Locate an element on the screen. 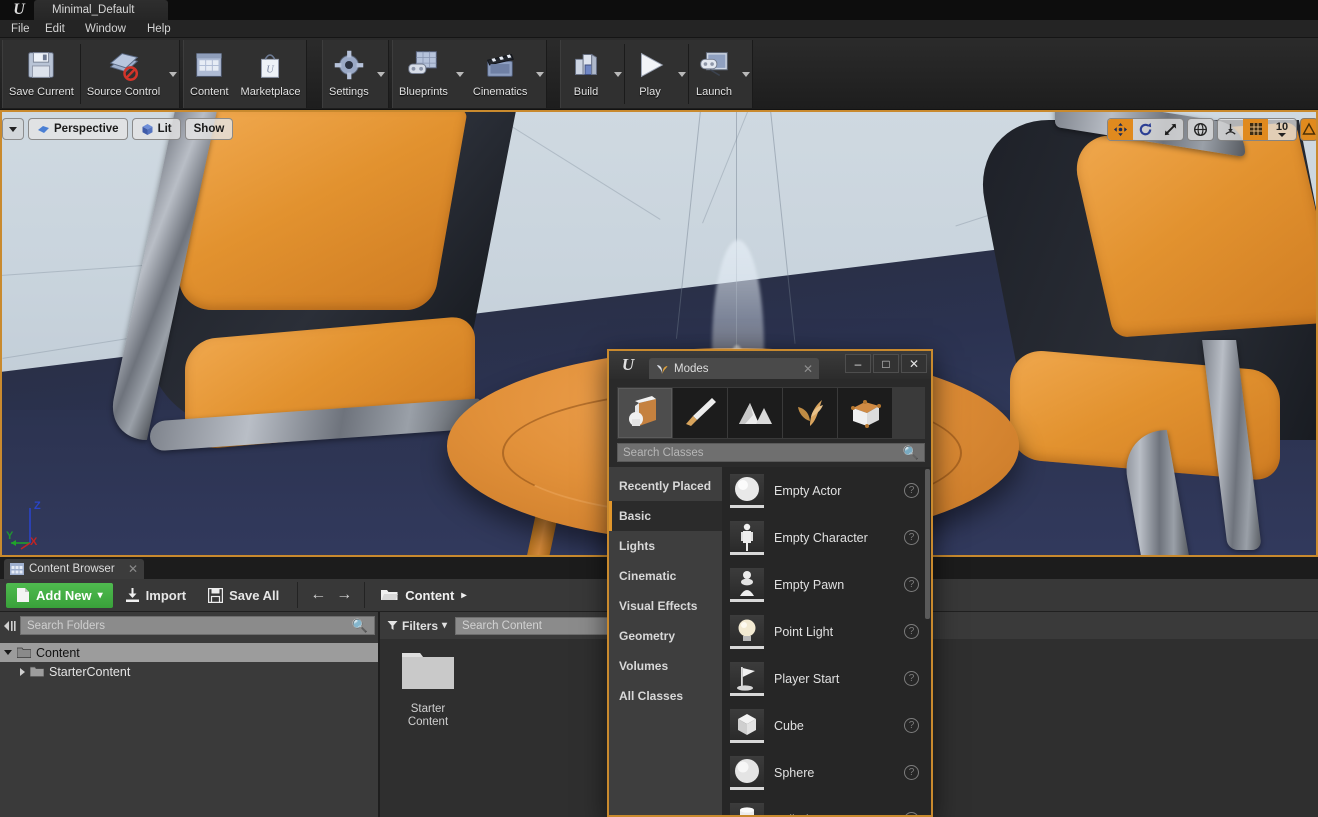 The height and width of the screenshot is (817, 1318). landscape-mode-tab is located at coordinates (755, 413).